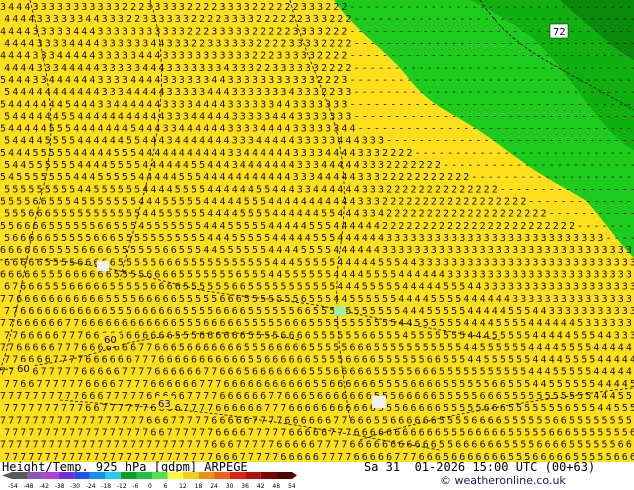  Describe the element at coordinates (340, 311) in the screenshot. I see `location-marker` at that location.